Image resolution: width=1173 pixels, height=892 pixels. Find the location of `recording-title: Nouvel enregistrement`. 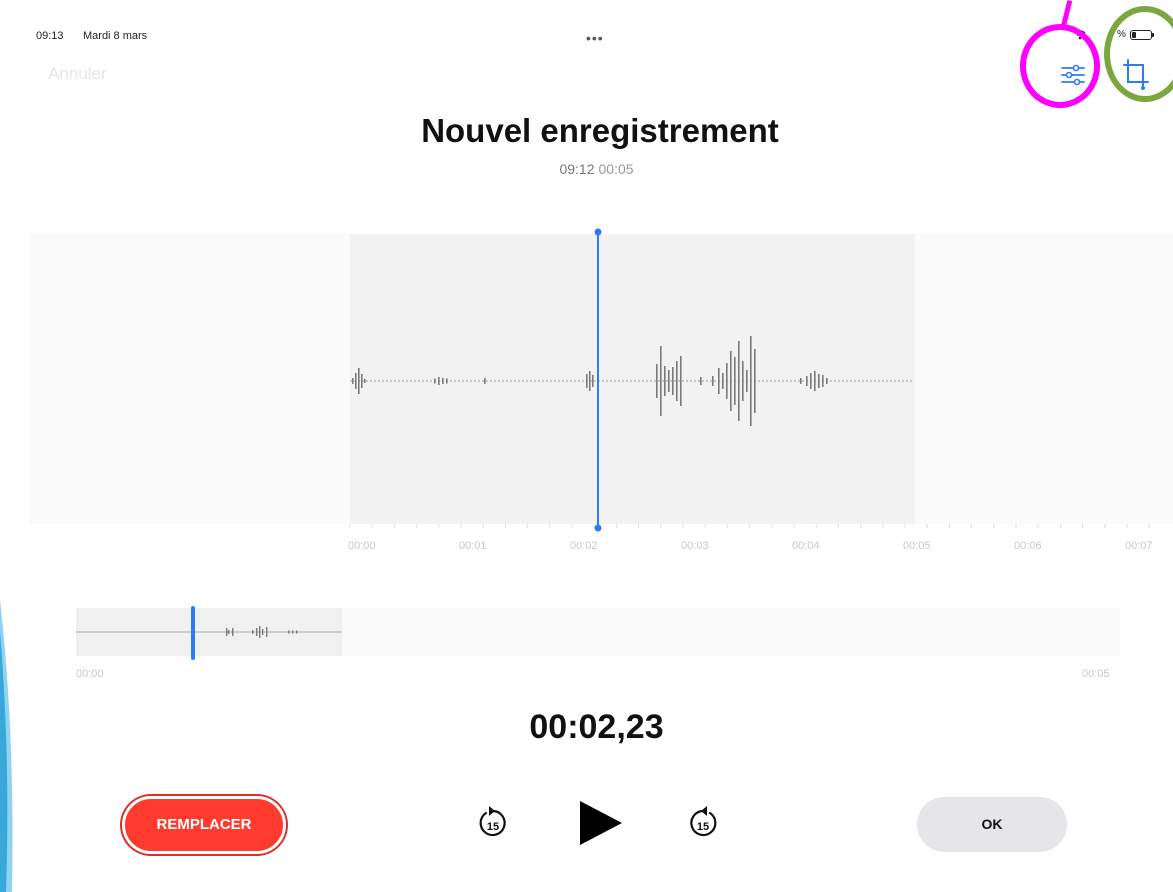

recording-title: Nouvel enregistrement is located at coordinates (586, 131).